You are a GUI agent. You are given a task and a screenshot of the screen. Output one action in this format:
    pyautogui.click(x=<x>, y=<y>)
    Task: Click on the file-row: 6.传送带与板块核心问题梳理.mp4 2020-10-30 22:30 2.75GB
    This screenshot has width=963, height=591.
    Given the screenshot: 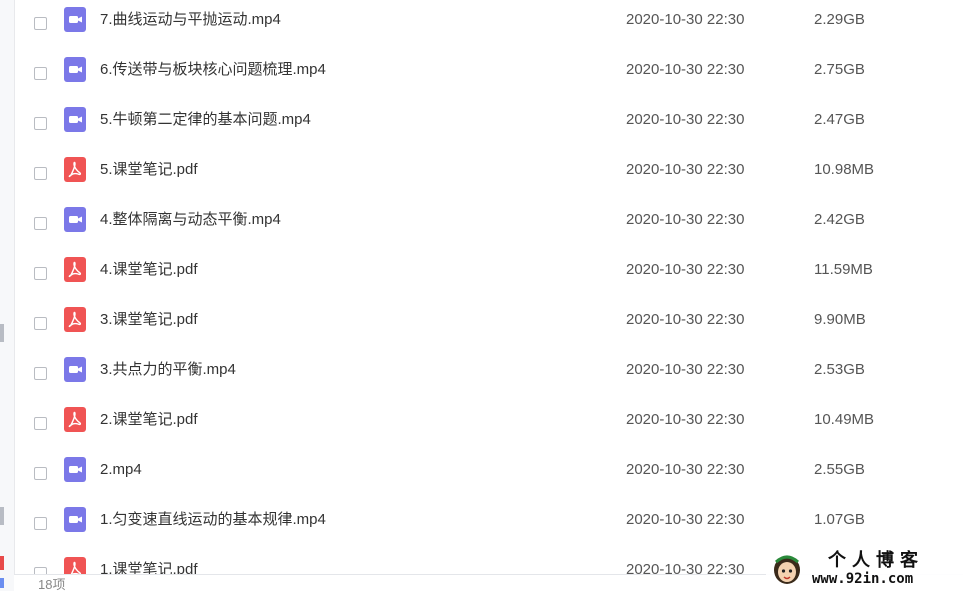 What is the action you would take?
    pyautogui.click(x=488, y=75)
    